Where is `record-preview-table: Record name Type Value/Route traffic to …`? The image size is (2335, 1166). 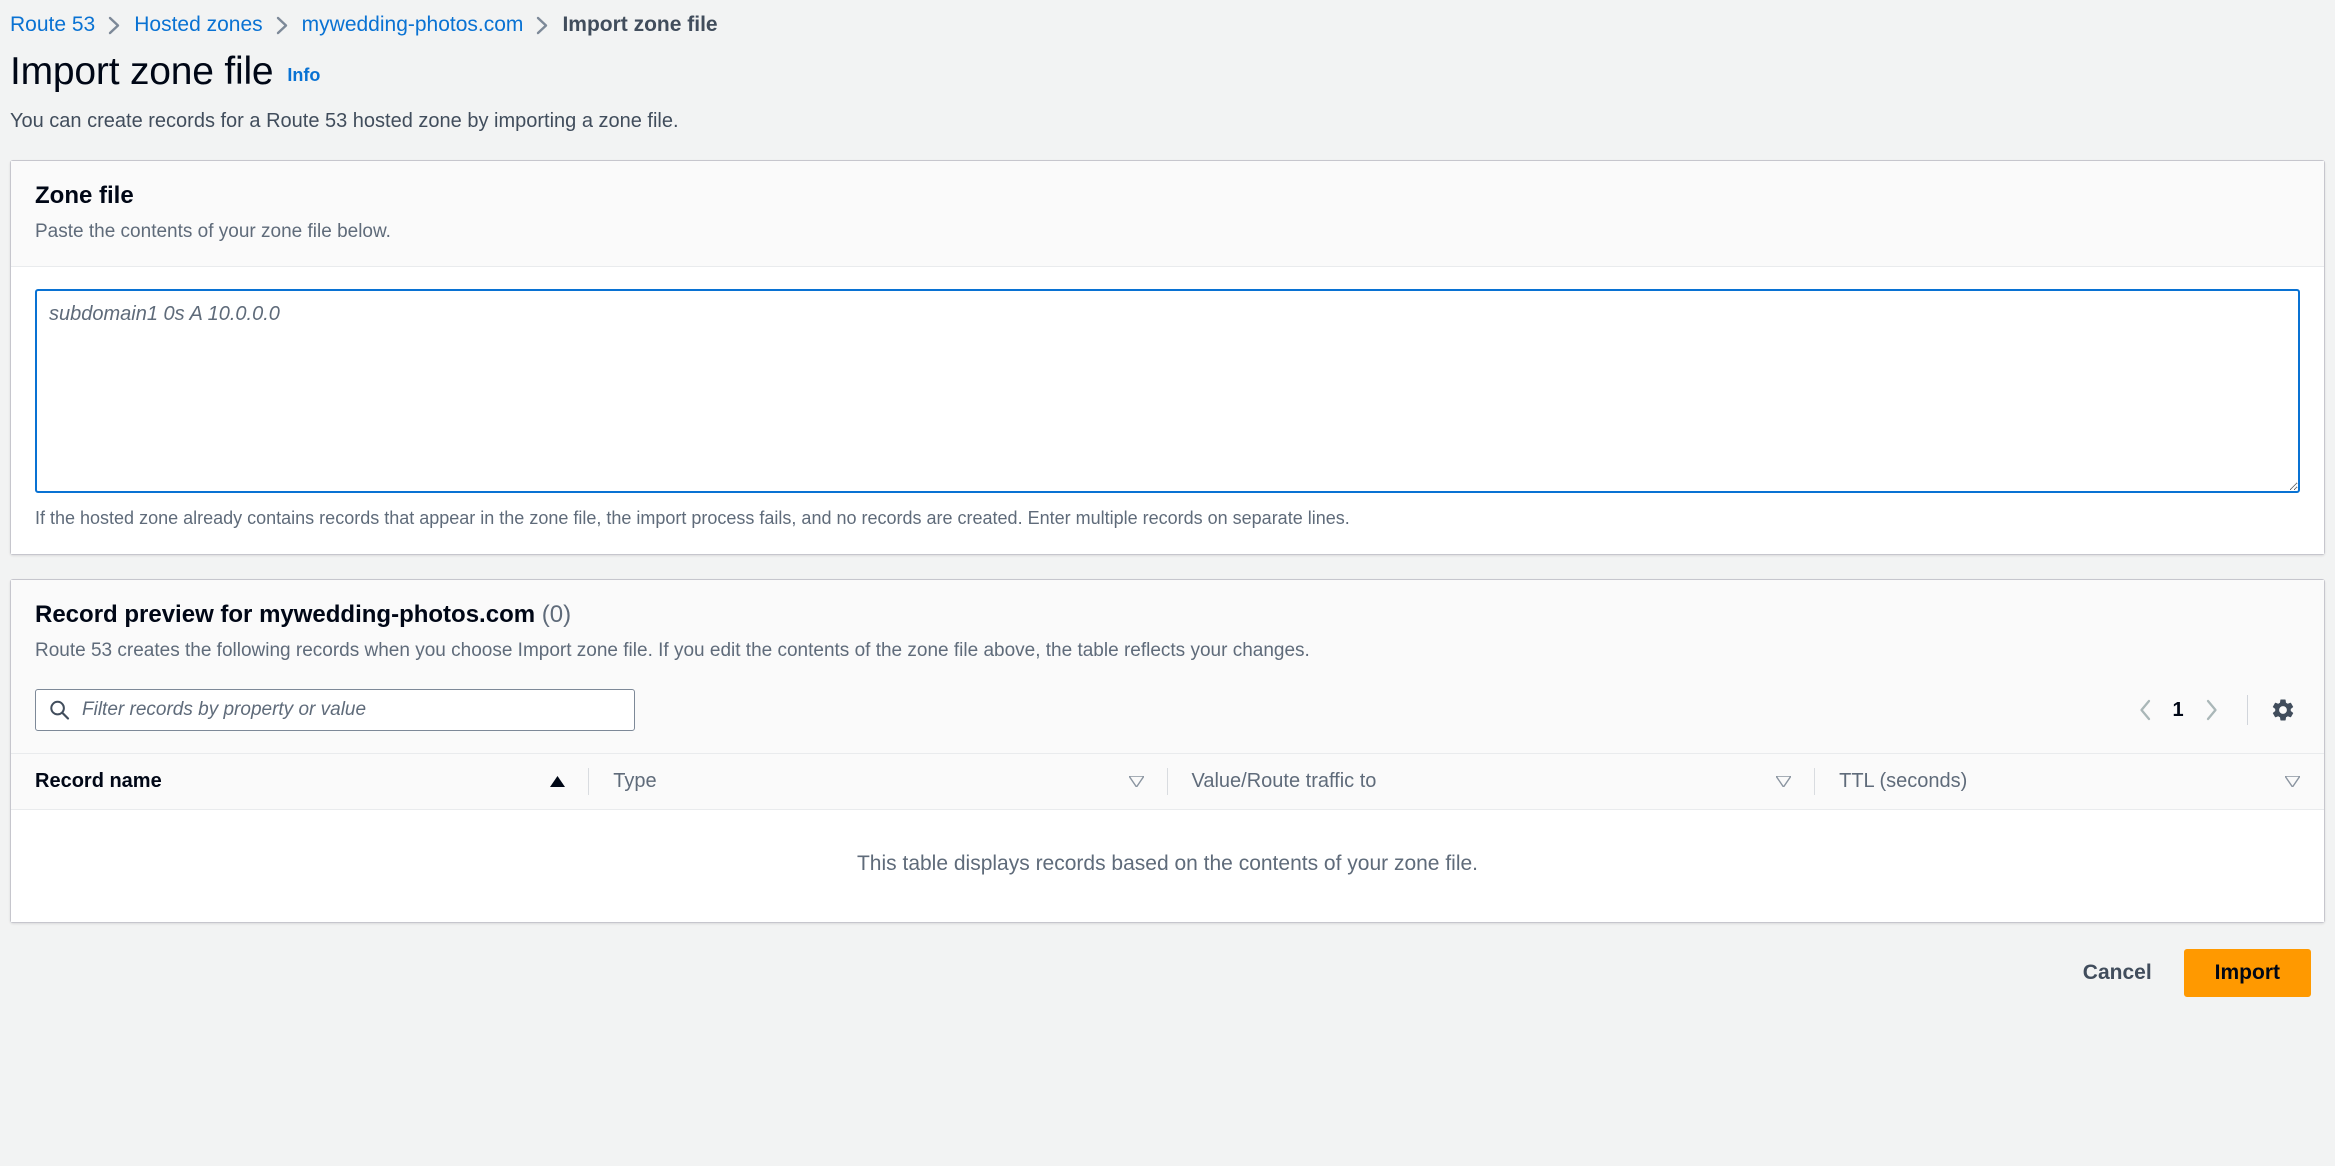
record-preview-table: Record name Type Value/Route traffic to … is located at coordinates (1167, 838).